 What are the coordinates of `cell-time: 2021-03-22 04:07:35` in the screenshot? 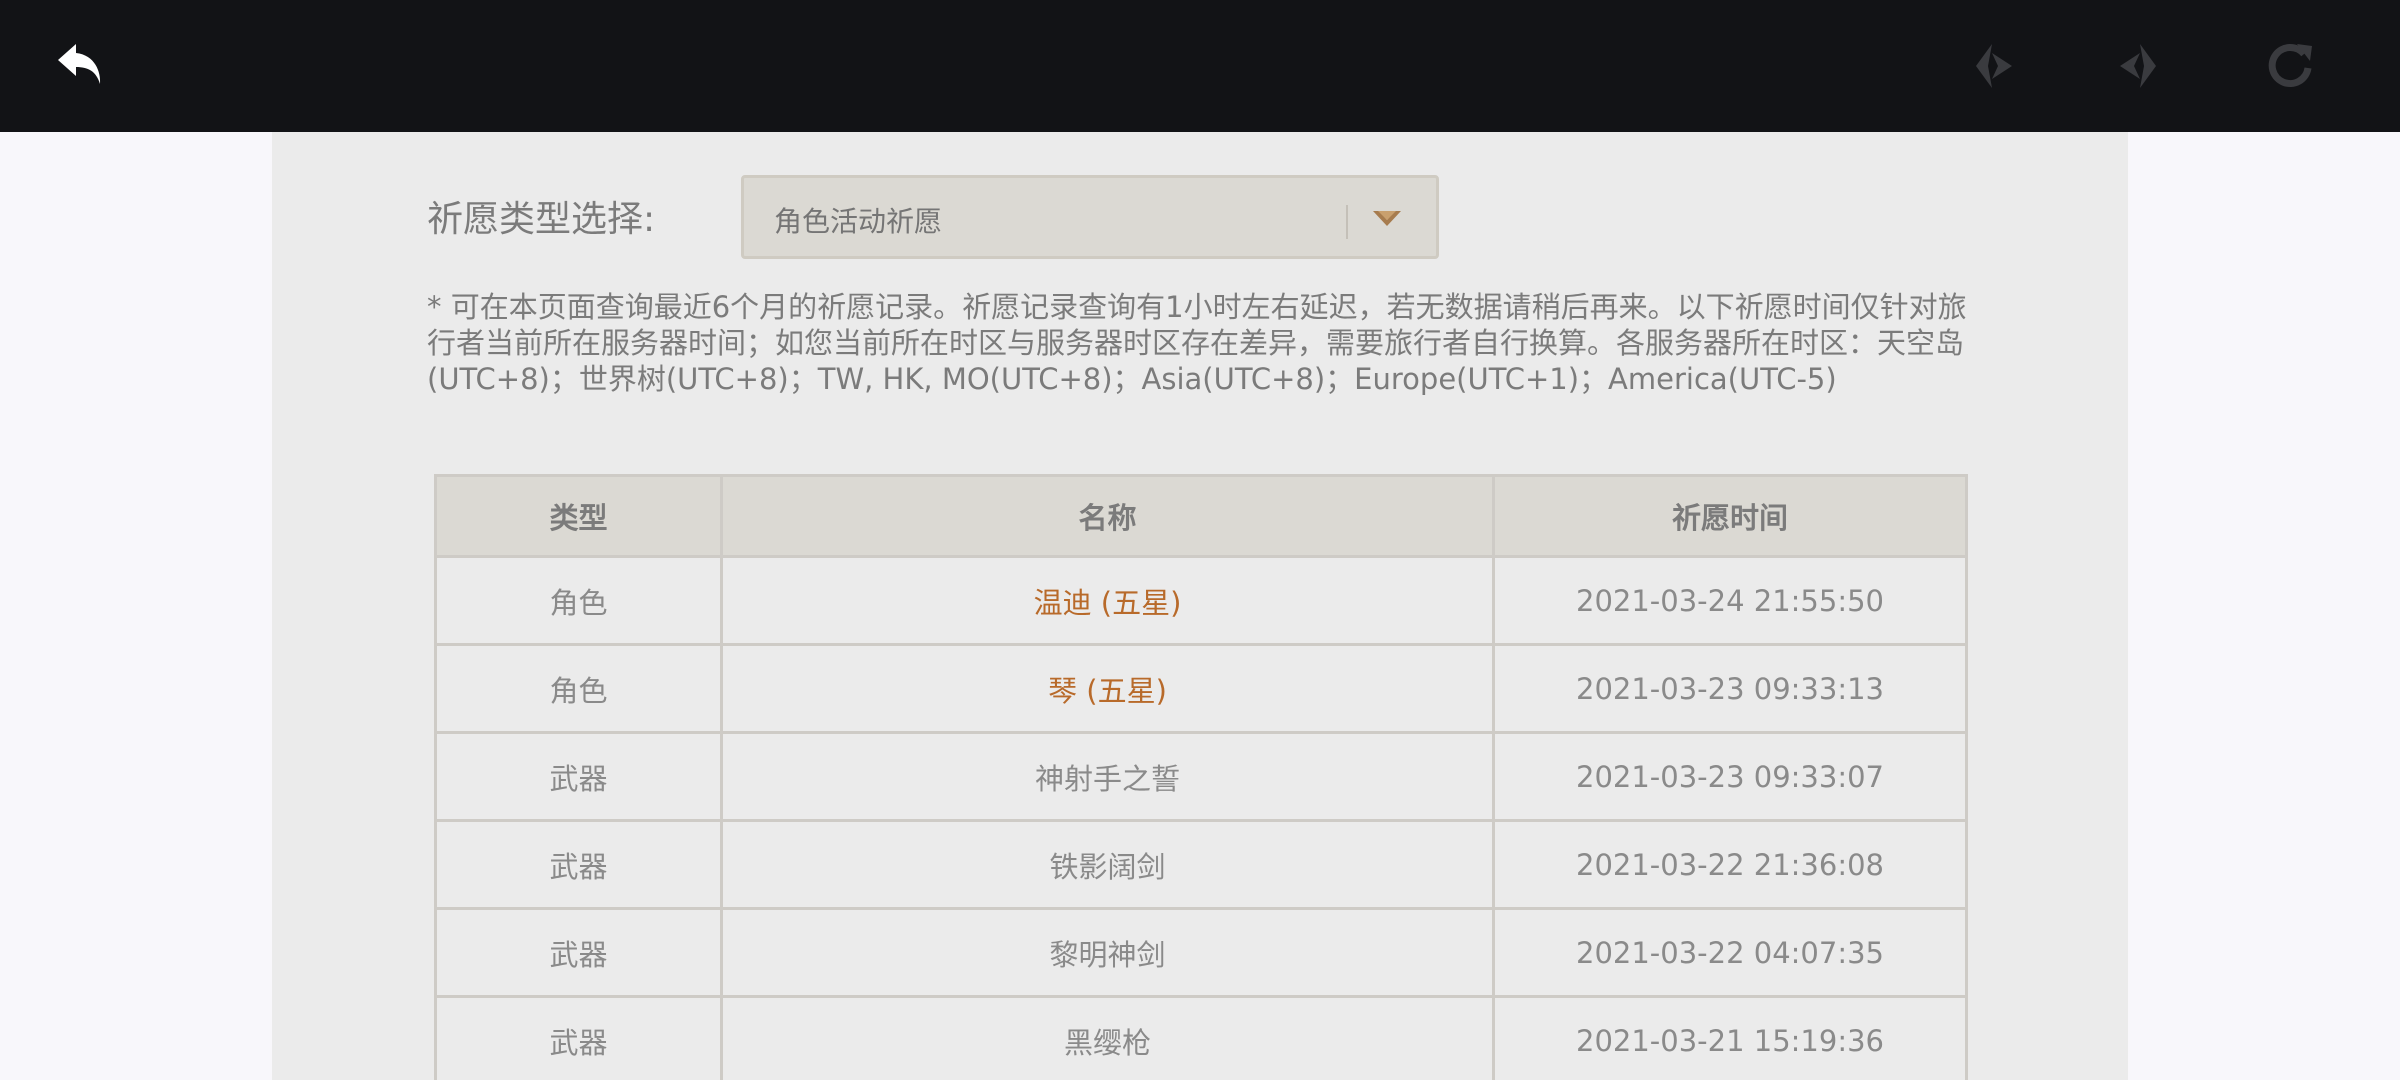 It's located at (1730, 952).